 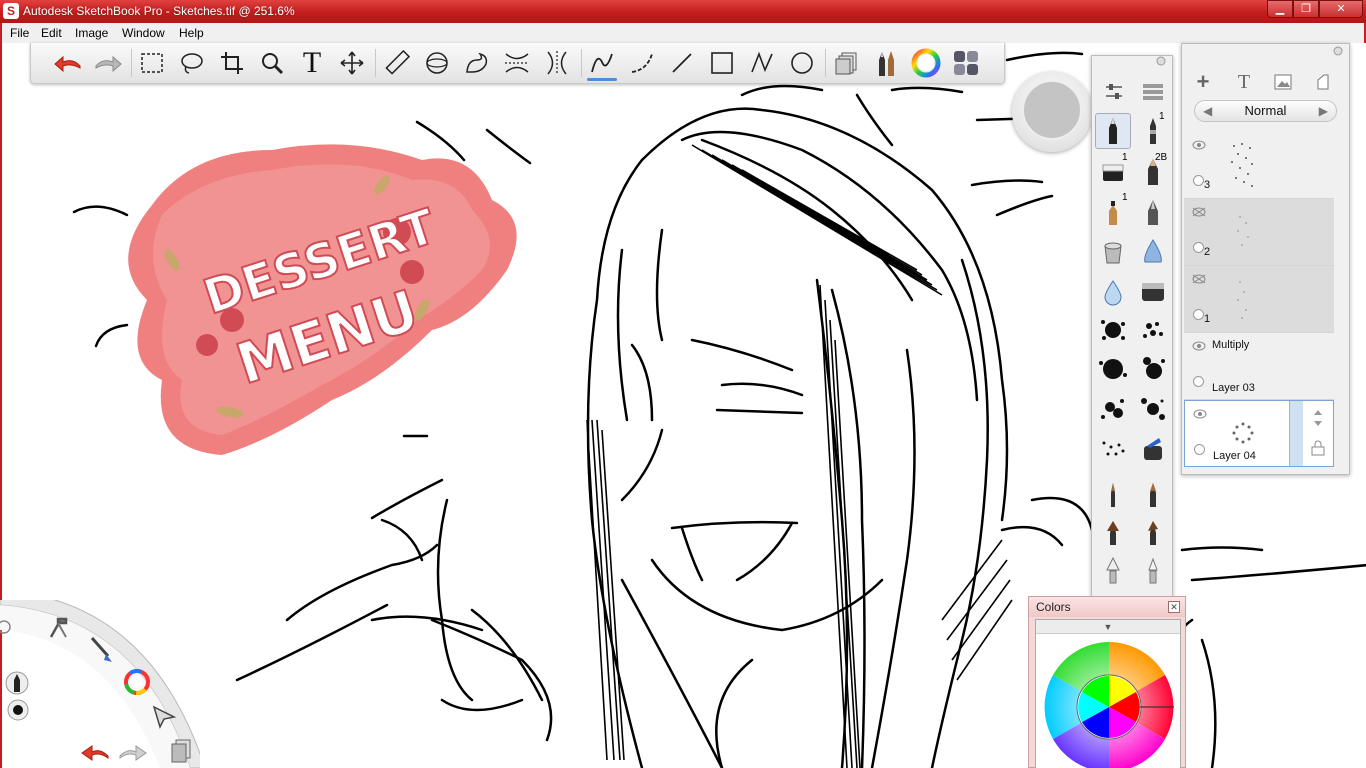 What do you see at coordinates (437, 63) in the screenshot?
I see `ellipse-guide-tool` at bounding box center [437, 63].